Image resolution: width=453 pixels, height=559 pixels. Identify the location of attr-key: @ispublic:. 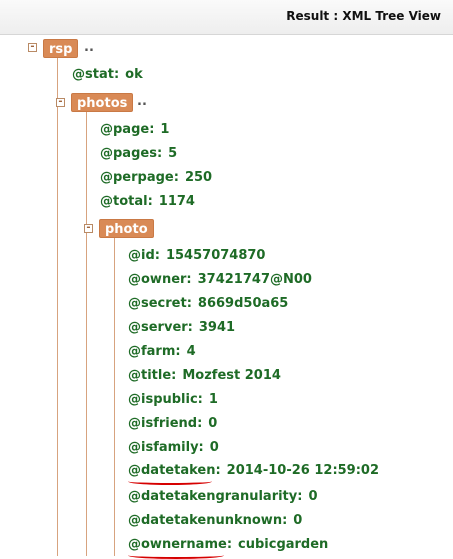
(165, 399).